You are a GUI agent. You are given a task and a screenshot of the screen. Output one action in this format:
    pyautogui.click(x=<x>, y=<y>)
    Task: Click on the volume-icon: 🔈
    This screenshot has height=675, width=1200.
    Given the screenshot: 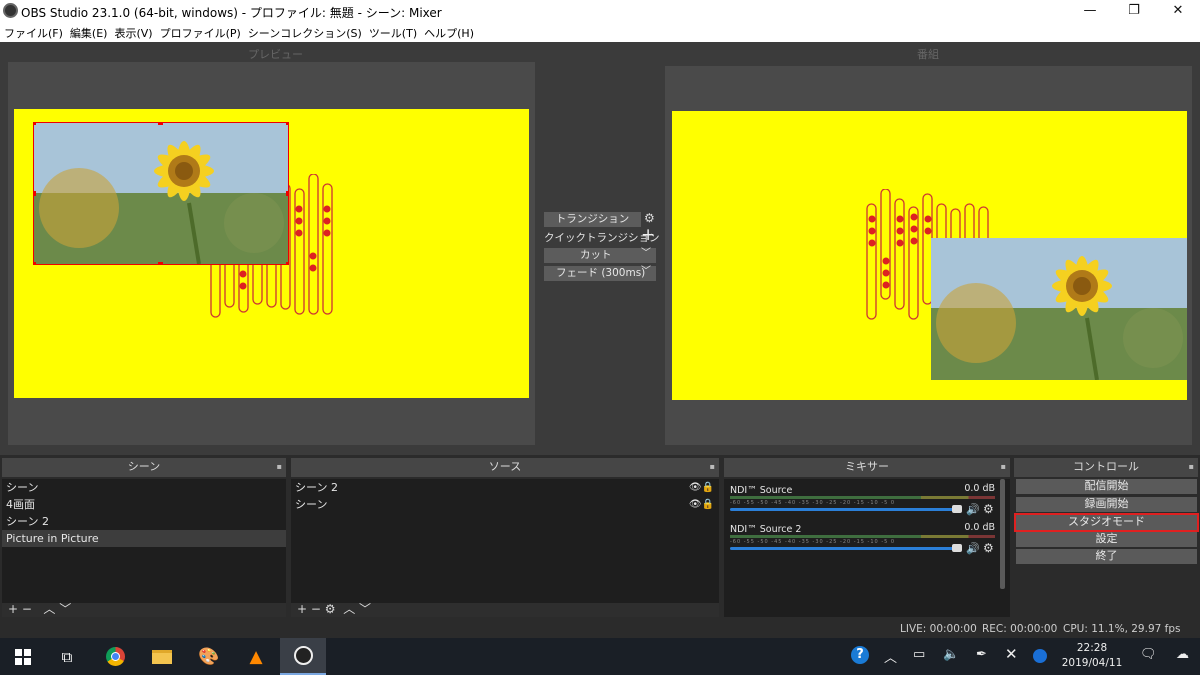 What is the action you would take?
    pyautogui.click(x=951, y=654)
    